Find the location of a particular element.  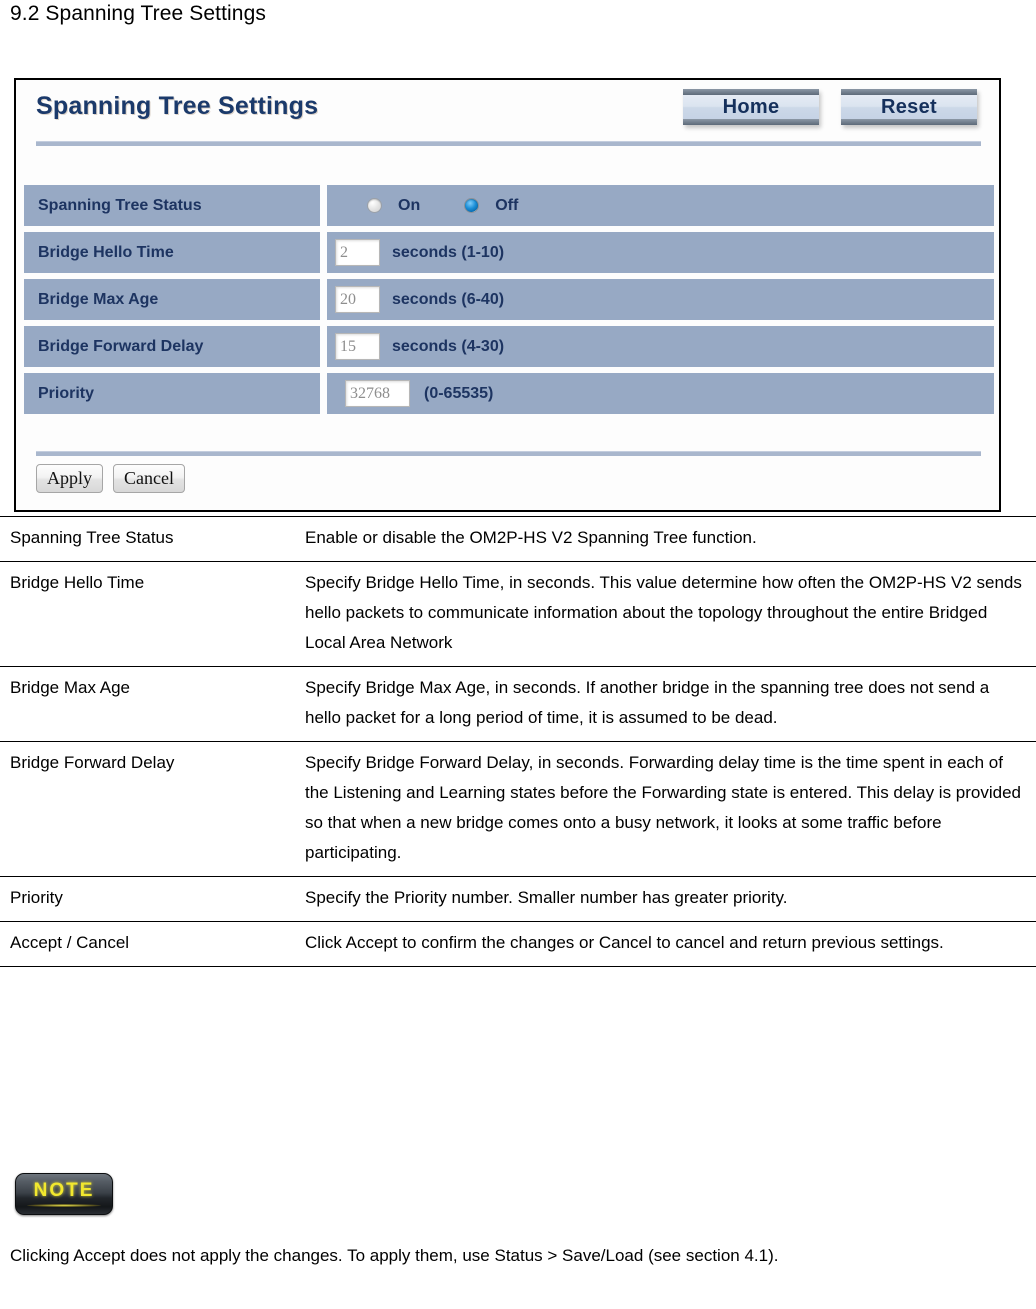

priority-suffix: (0-65535) is located at coordinates (459, 393).